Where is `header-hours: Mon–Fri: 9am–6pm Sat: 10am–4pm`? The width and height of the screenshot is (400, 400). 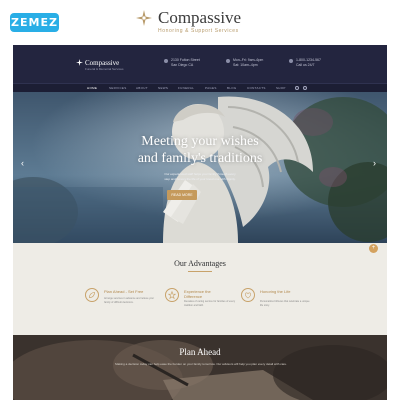
header-hours: Mon–Fri: 9am–6pm Sat: 10am–4pm is located at coordinates (244, 63).